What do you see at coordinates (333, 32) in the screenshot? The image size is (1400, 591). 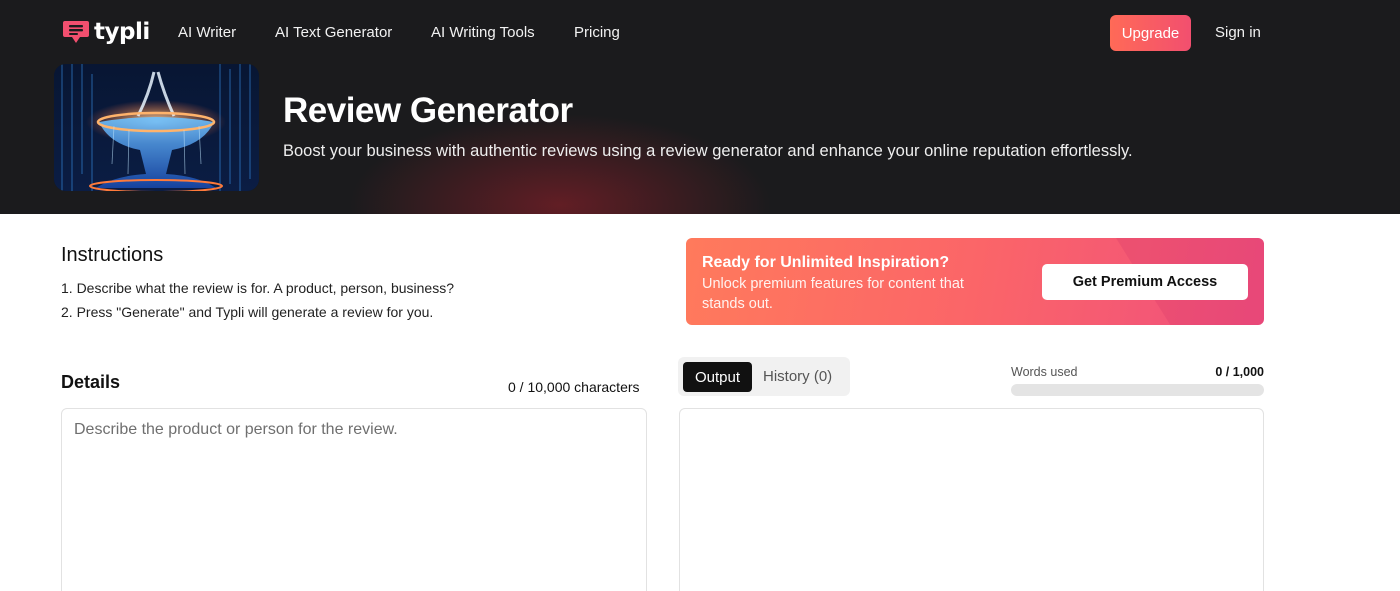 I see `nav-link-ai-text-generator: AI Text Generator` at bounding box center [333, 32].